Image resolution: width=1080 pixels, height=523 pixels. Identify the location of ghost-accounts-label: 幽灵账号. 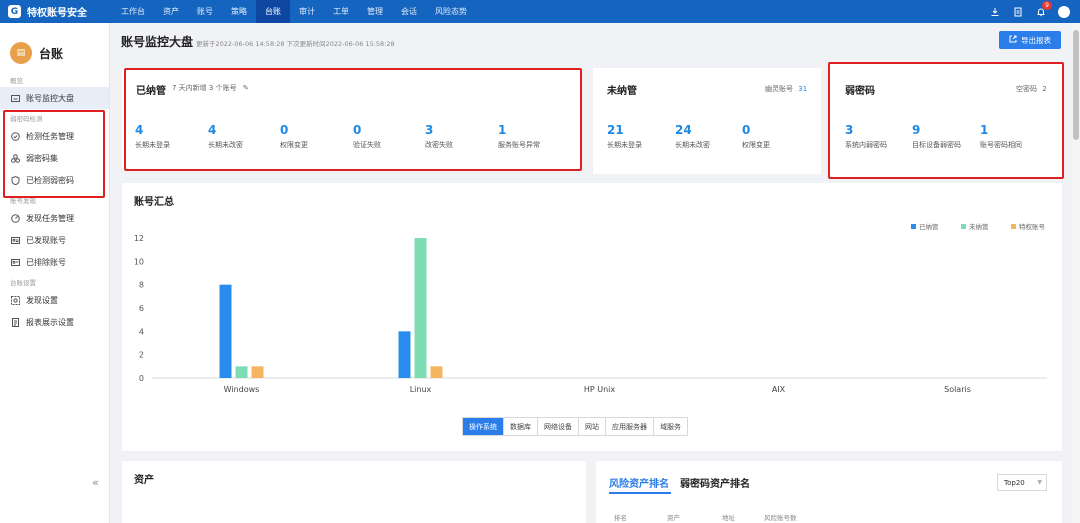
(779, 89).